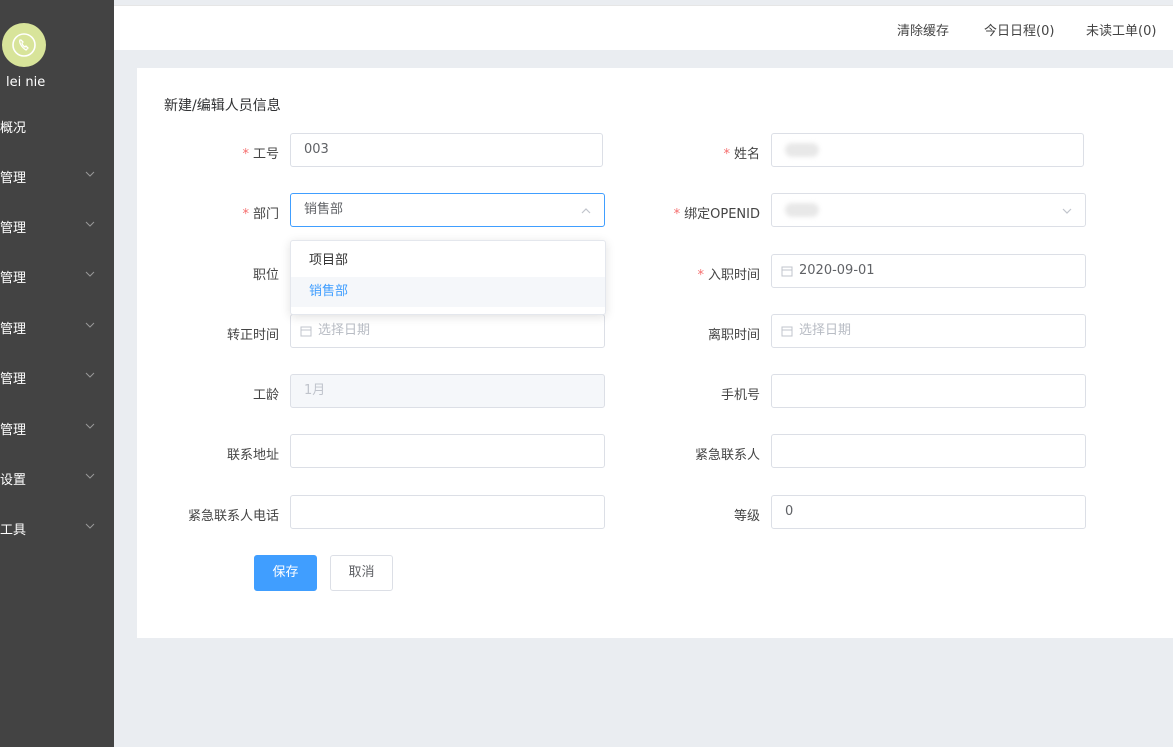  Describe the element at coordinates (741, 154) in the screenshot. I see `name-label: * 姓名` at that location.